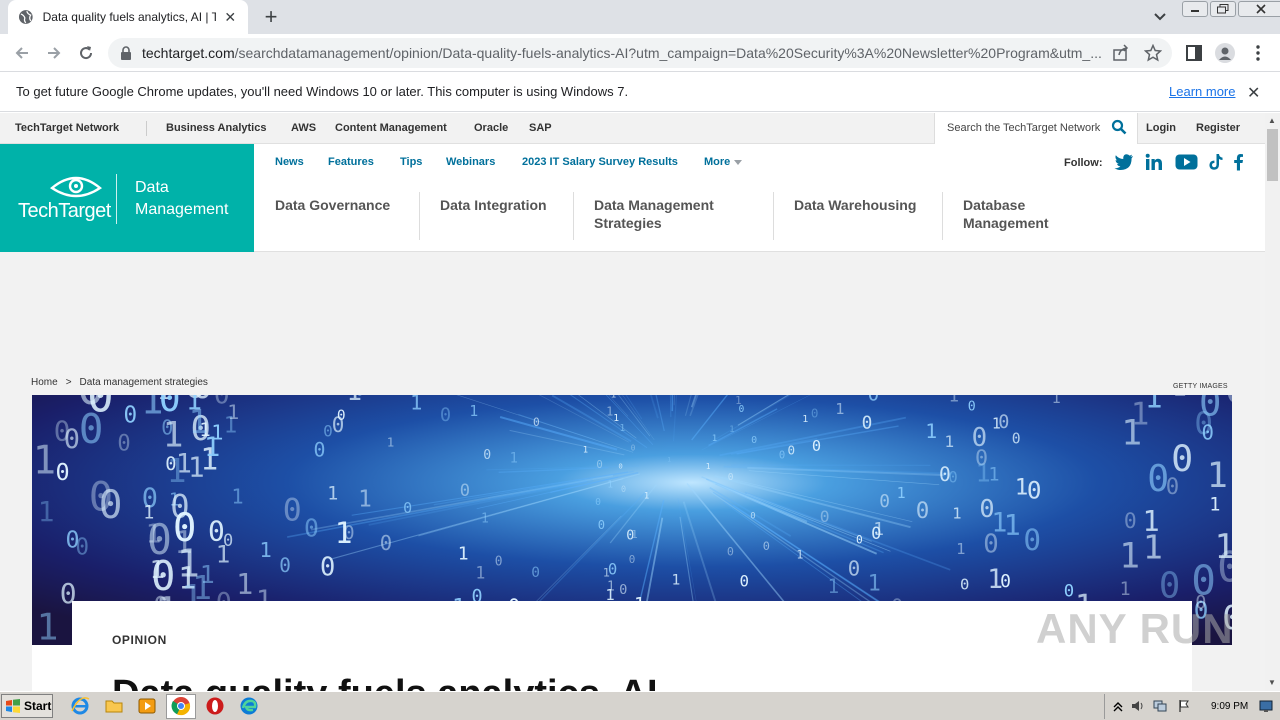 The width and height of the screenshot is (1280, 720). I want to click on page-scrollbar: ▲ ▼, so click(1272, 402).